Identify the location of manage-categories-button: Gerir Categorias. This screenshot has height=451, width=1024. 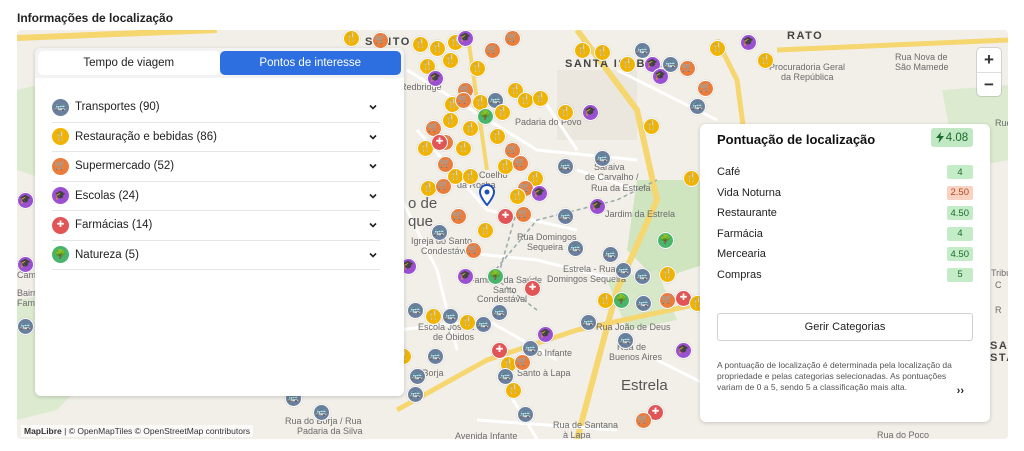
(845, 327).